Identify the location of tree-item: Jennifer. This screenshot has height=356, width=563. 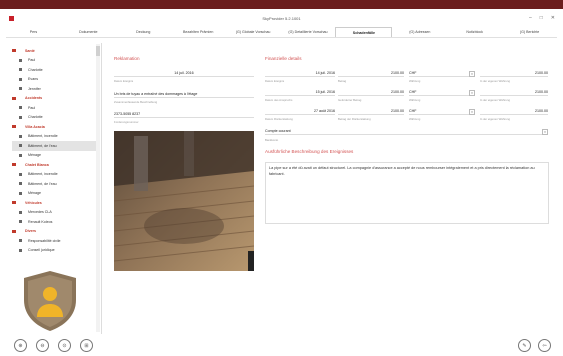
(54, 89).